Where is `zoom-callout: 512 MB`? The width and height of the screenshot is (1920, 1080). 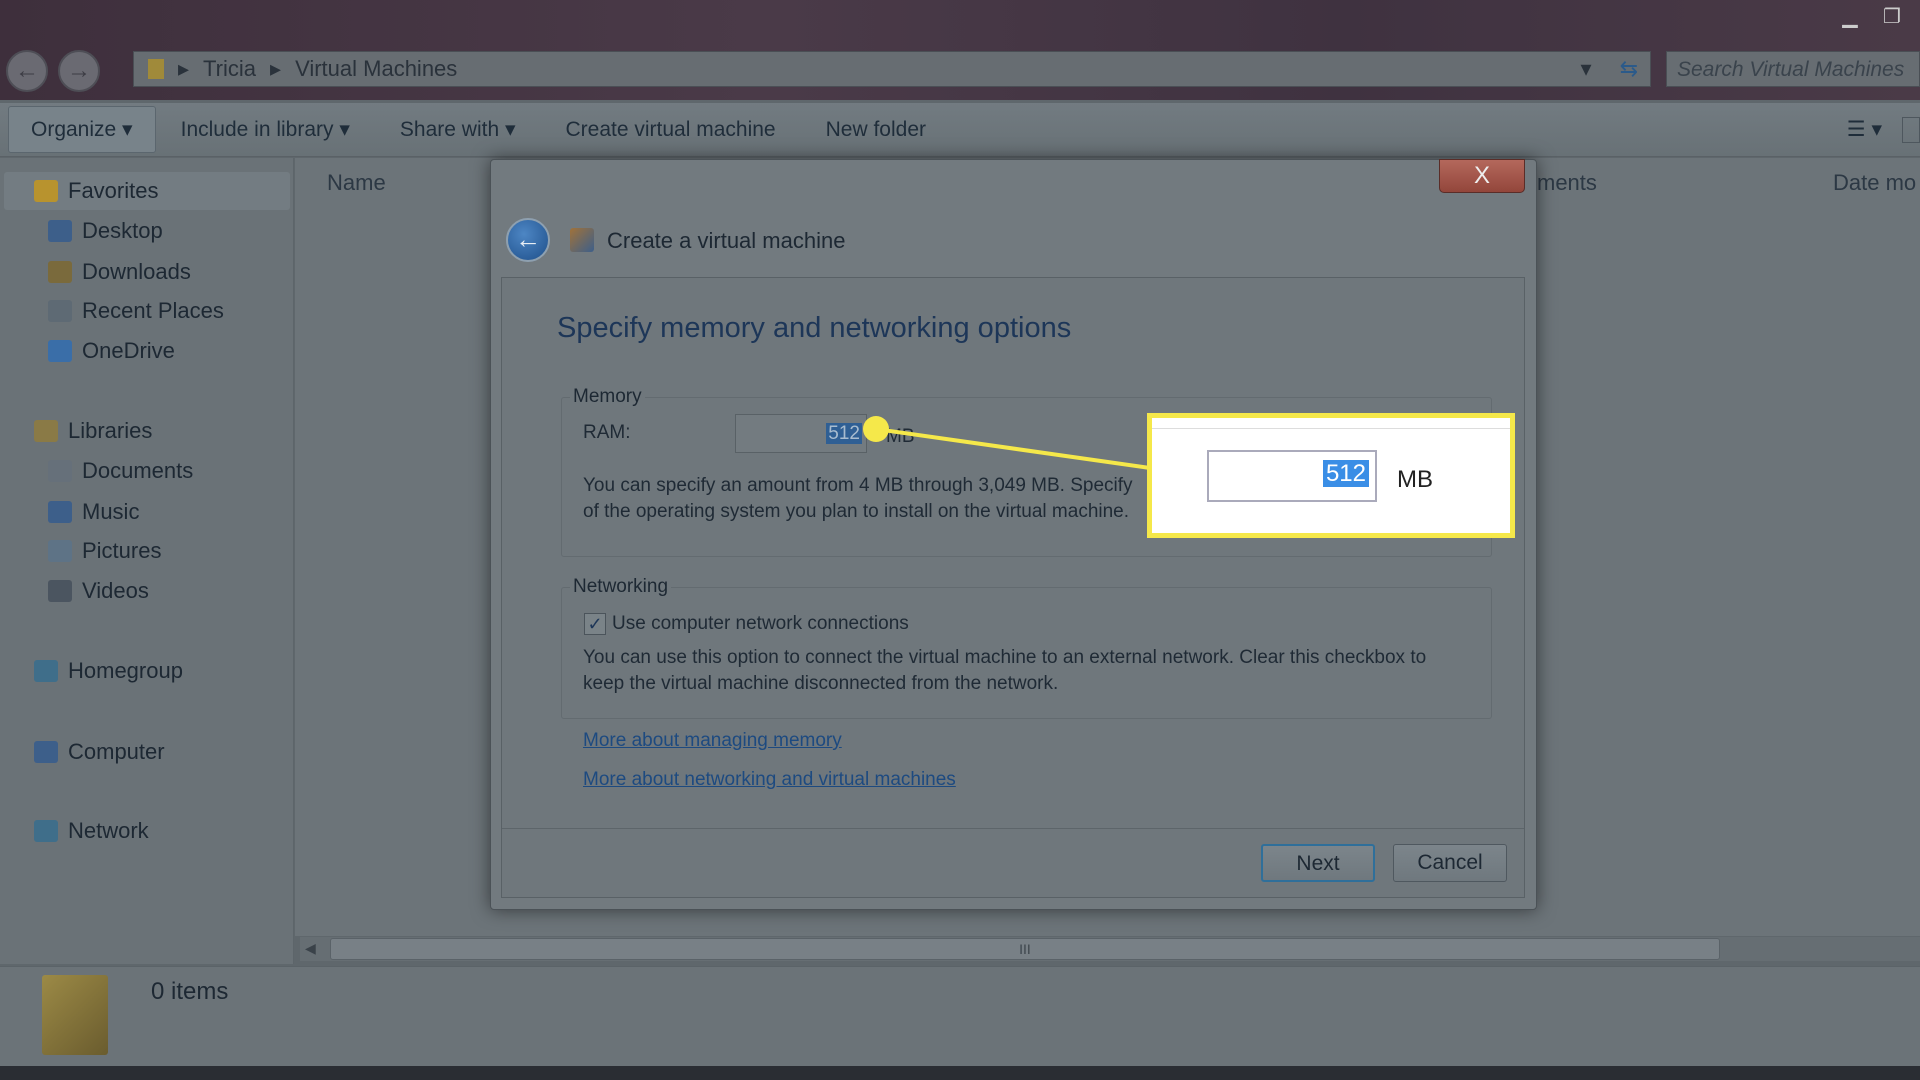
zoom-callout: 512 MB is located at coordinates (1331, 475).